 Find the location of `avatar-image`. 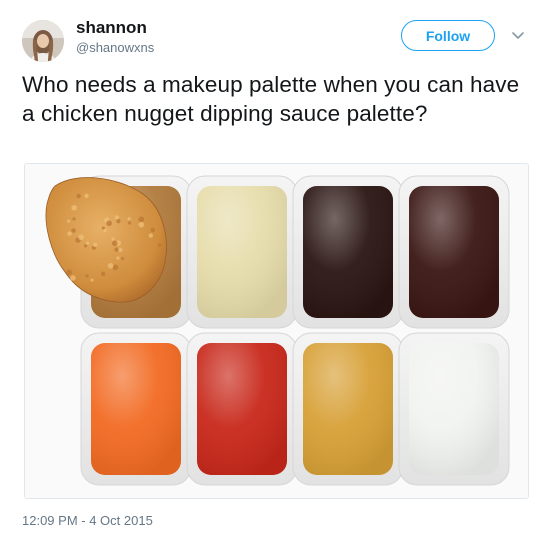

avatar-image is located at coordinates (43, 41).